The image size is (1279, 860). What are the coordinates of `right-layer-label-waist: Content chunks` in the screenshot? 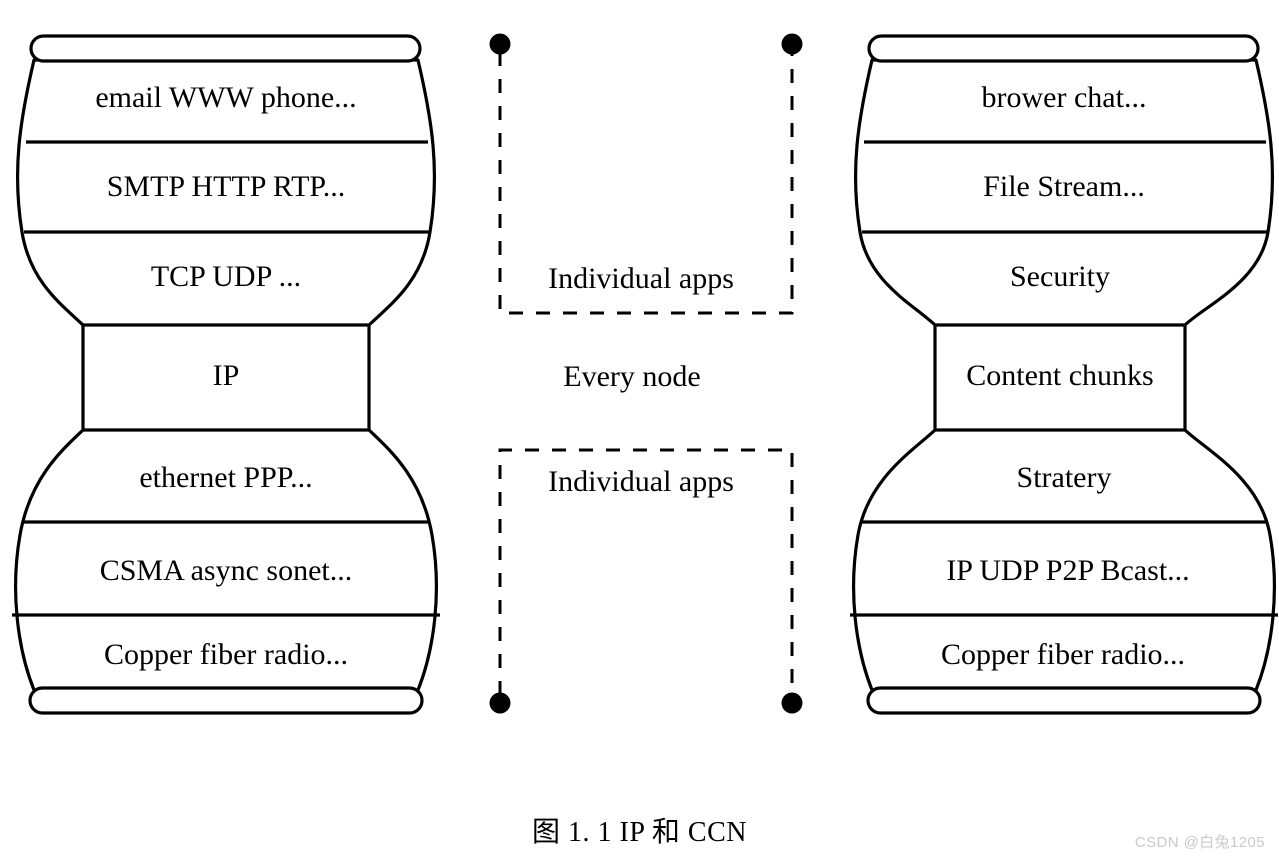 It's located at (1060, 375).